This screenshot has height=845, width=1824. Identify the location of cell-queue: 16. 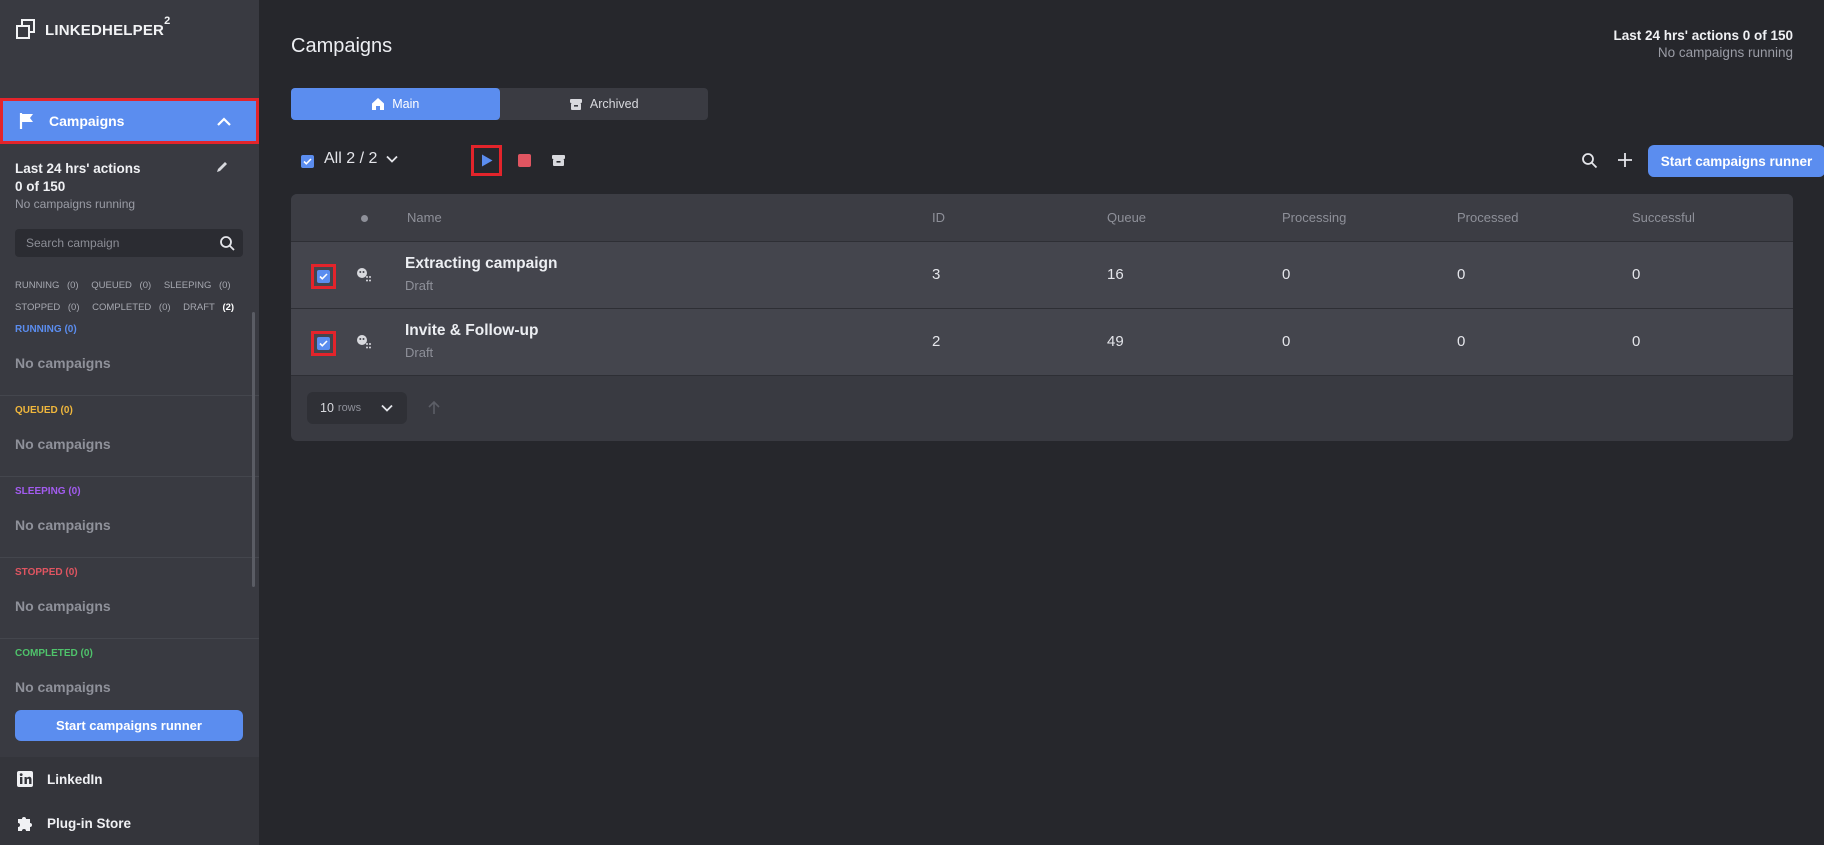
(1115, 274).